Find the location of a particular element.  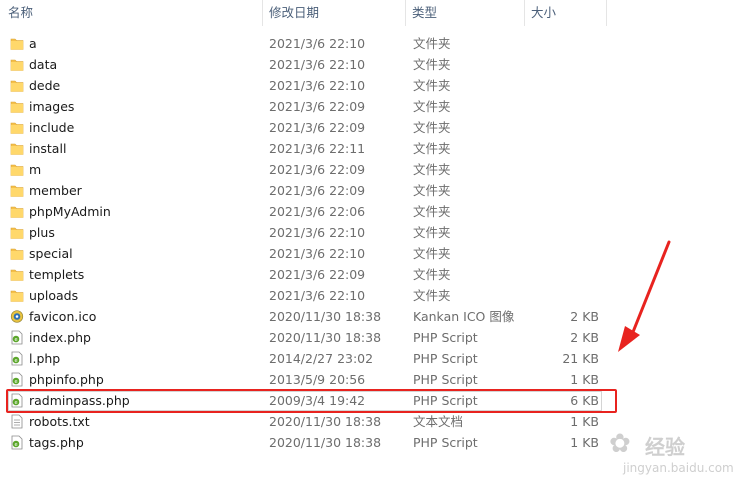

file-row: e index.php 2020/11/30 18:38 PHP Script 2 KB is located at coordinates (367, 337).